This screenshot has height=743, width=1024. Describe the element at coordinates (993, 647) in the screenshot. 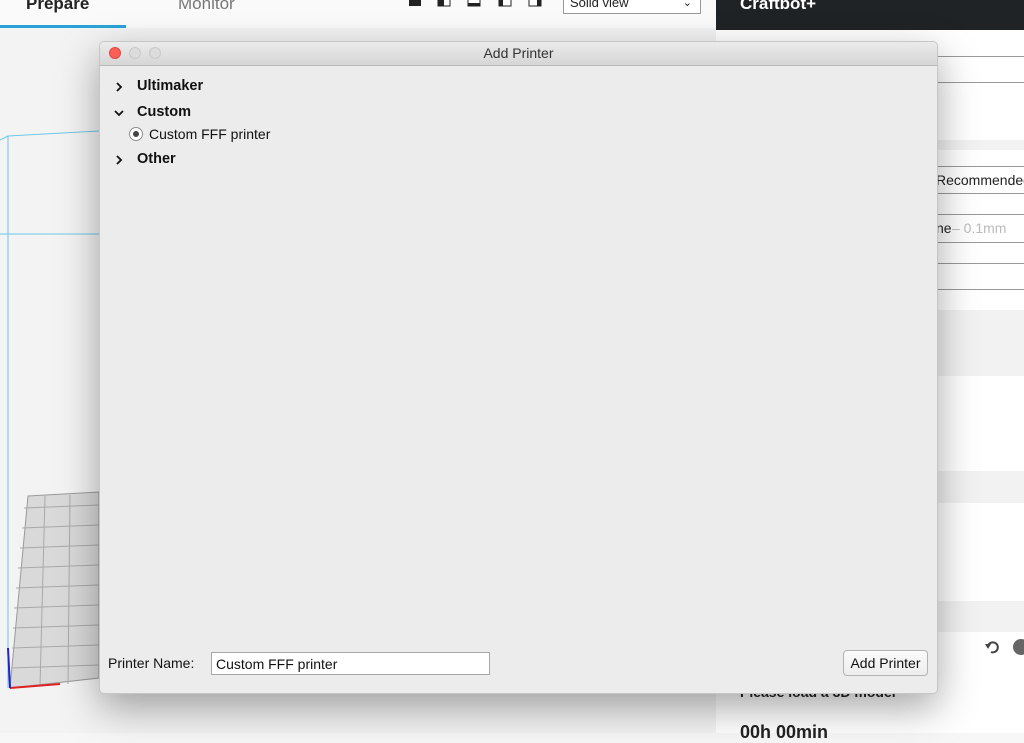

I see `undo-icon` at that location.